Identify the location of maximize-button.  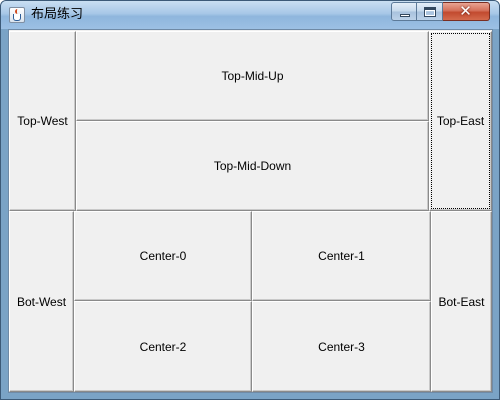
(430, 11).